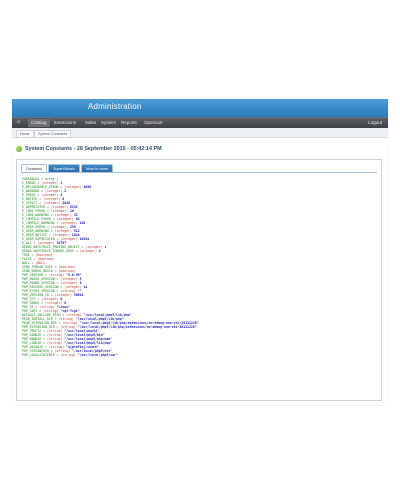  What do you see at coordinates (68, 355) in the screenshot?
I see `constant-type: (string)` at bounding box center [68, 355].